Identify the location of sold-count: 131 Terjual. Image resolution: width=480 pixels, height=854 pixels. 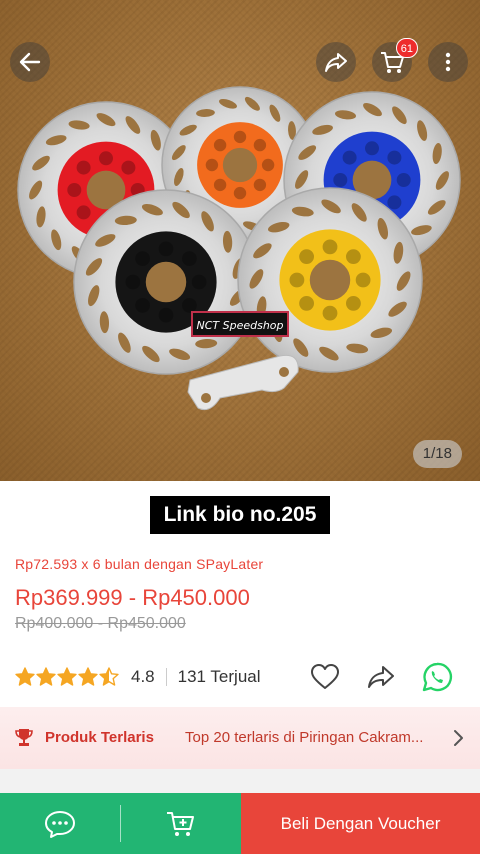
(219, 676).